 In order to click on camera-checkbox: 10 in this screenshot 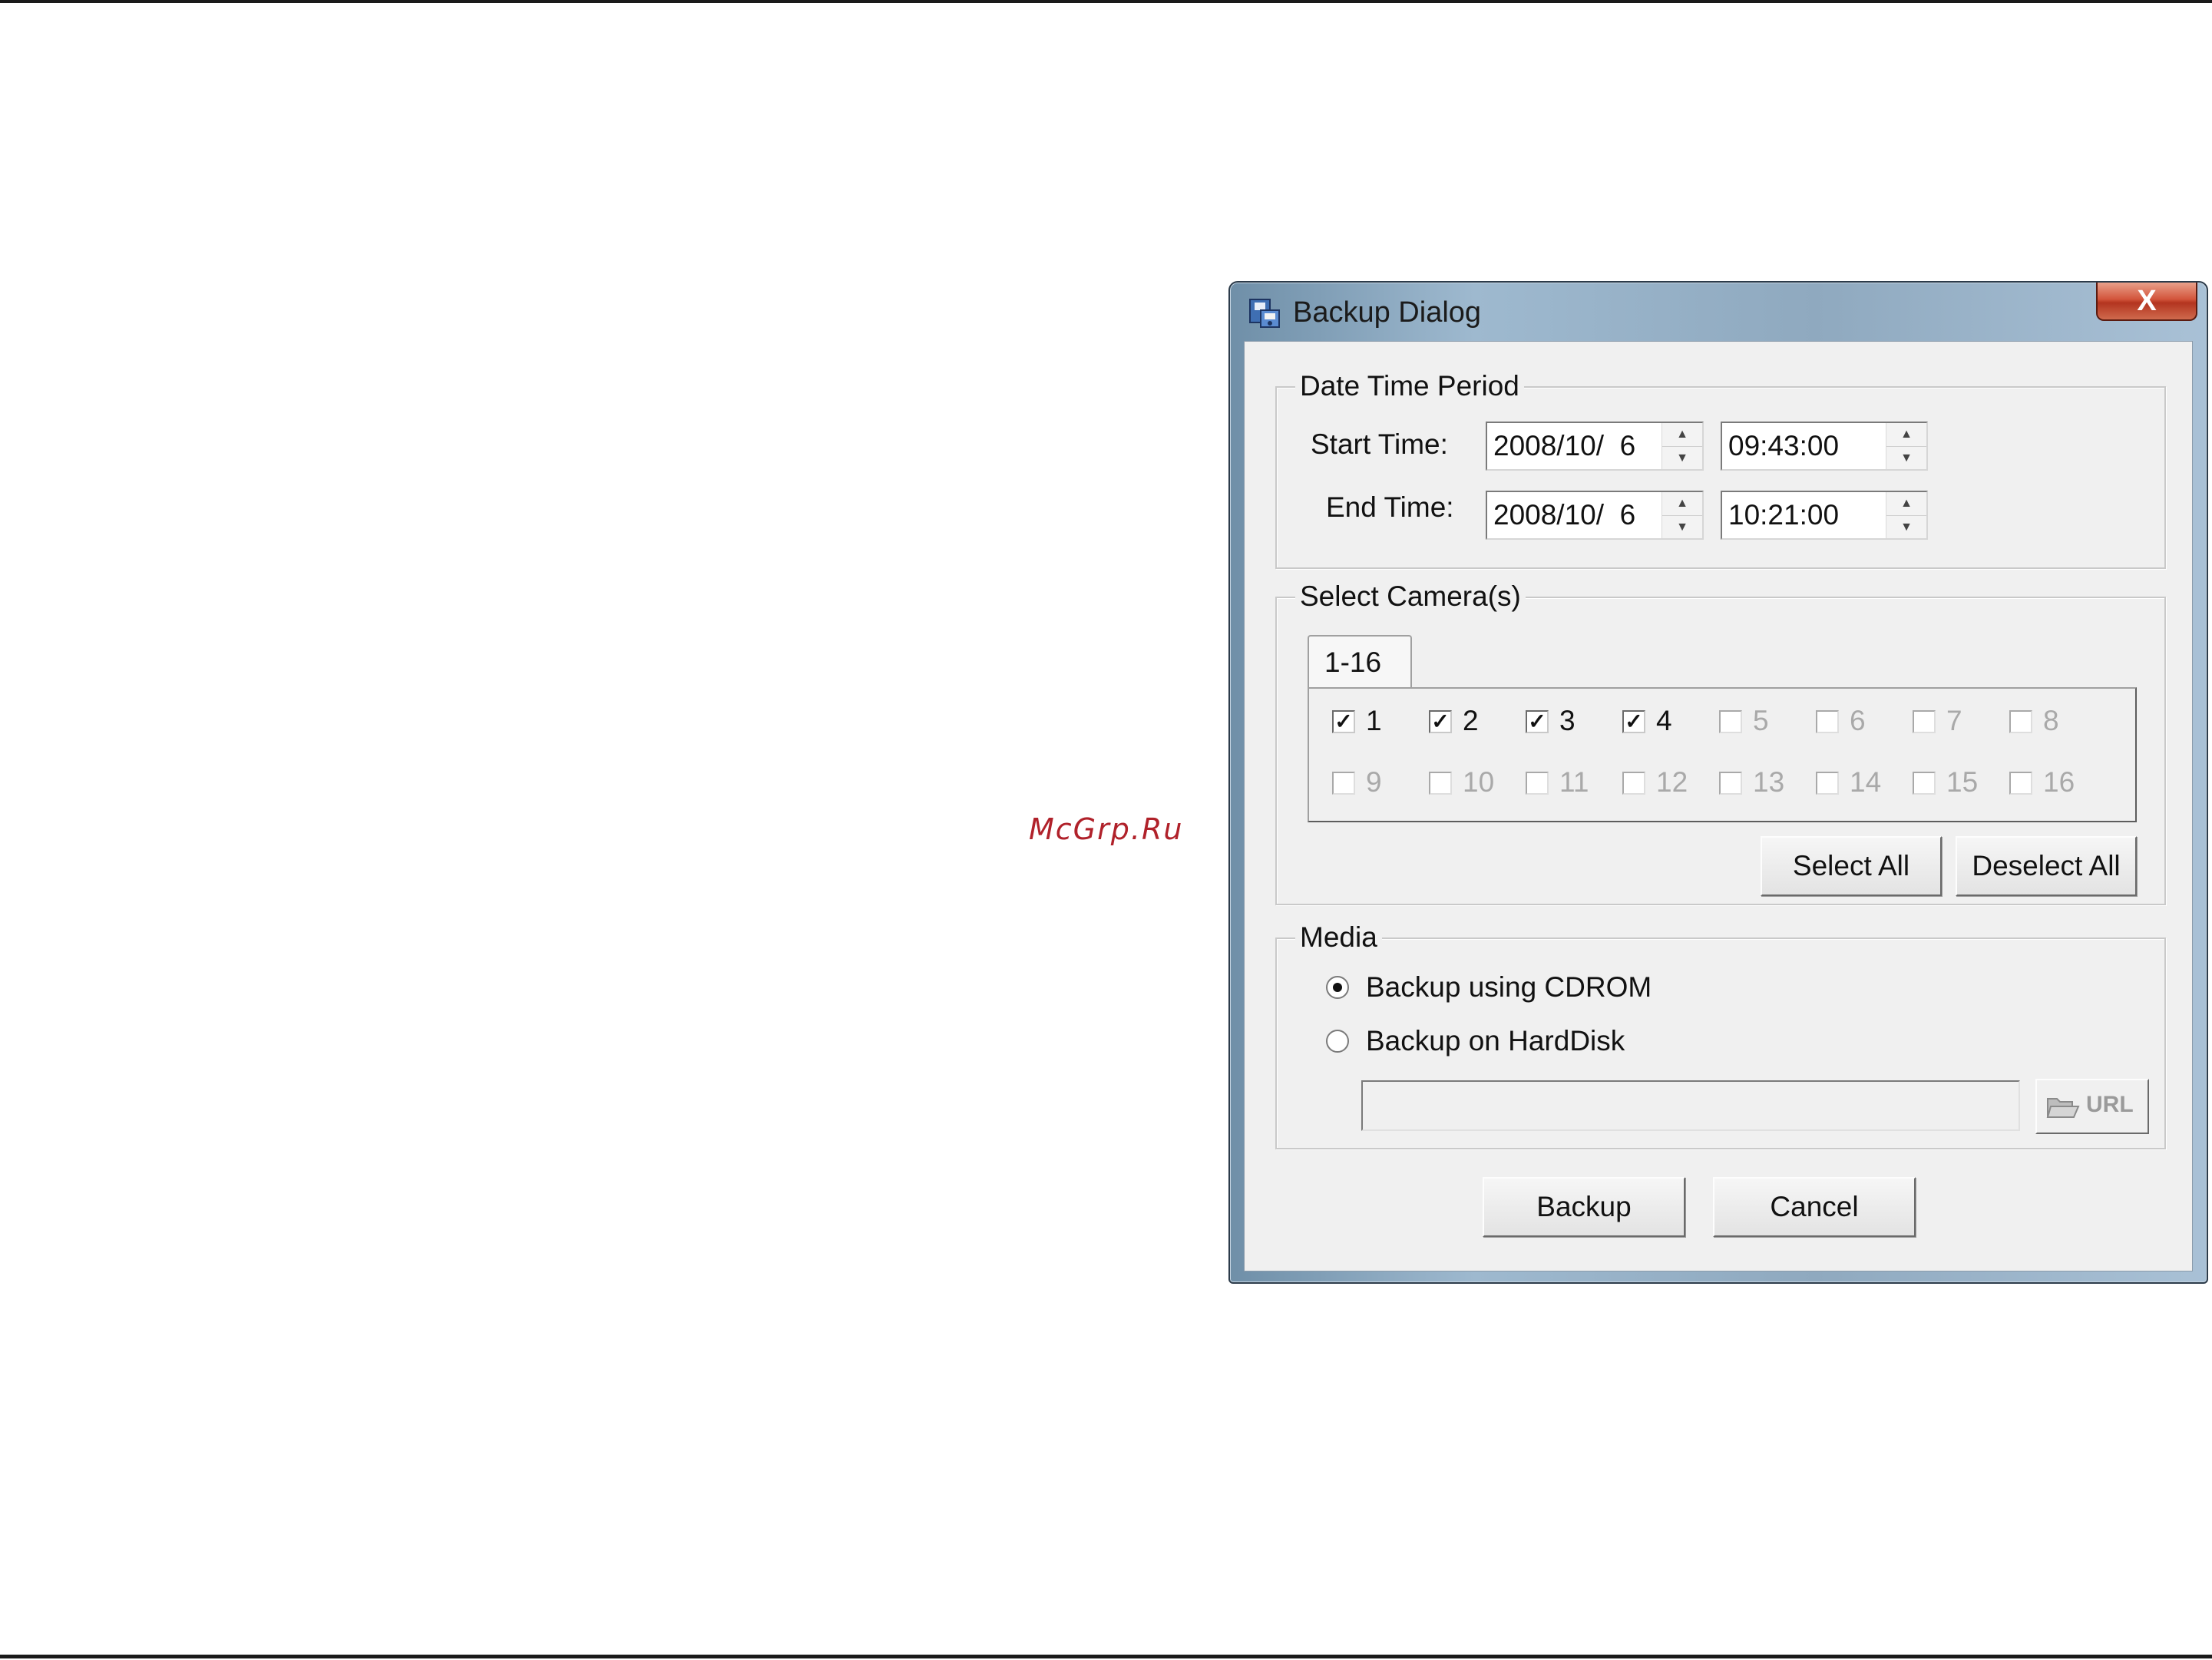, I will do `click(1475, 782)`.